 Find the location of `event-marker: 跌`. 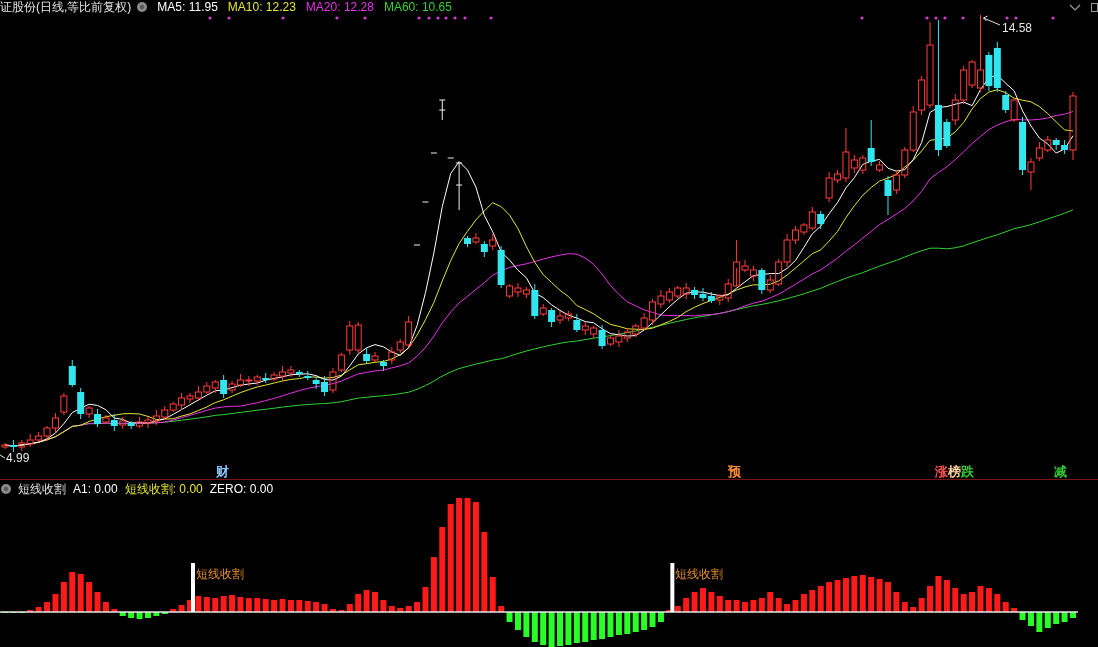

event-marker: 跌 is located at coordinates (967, 471).